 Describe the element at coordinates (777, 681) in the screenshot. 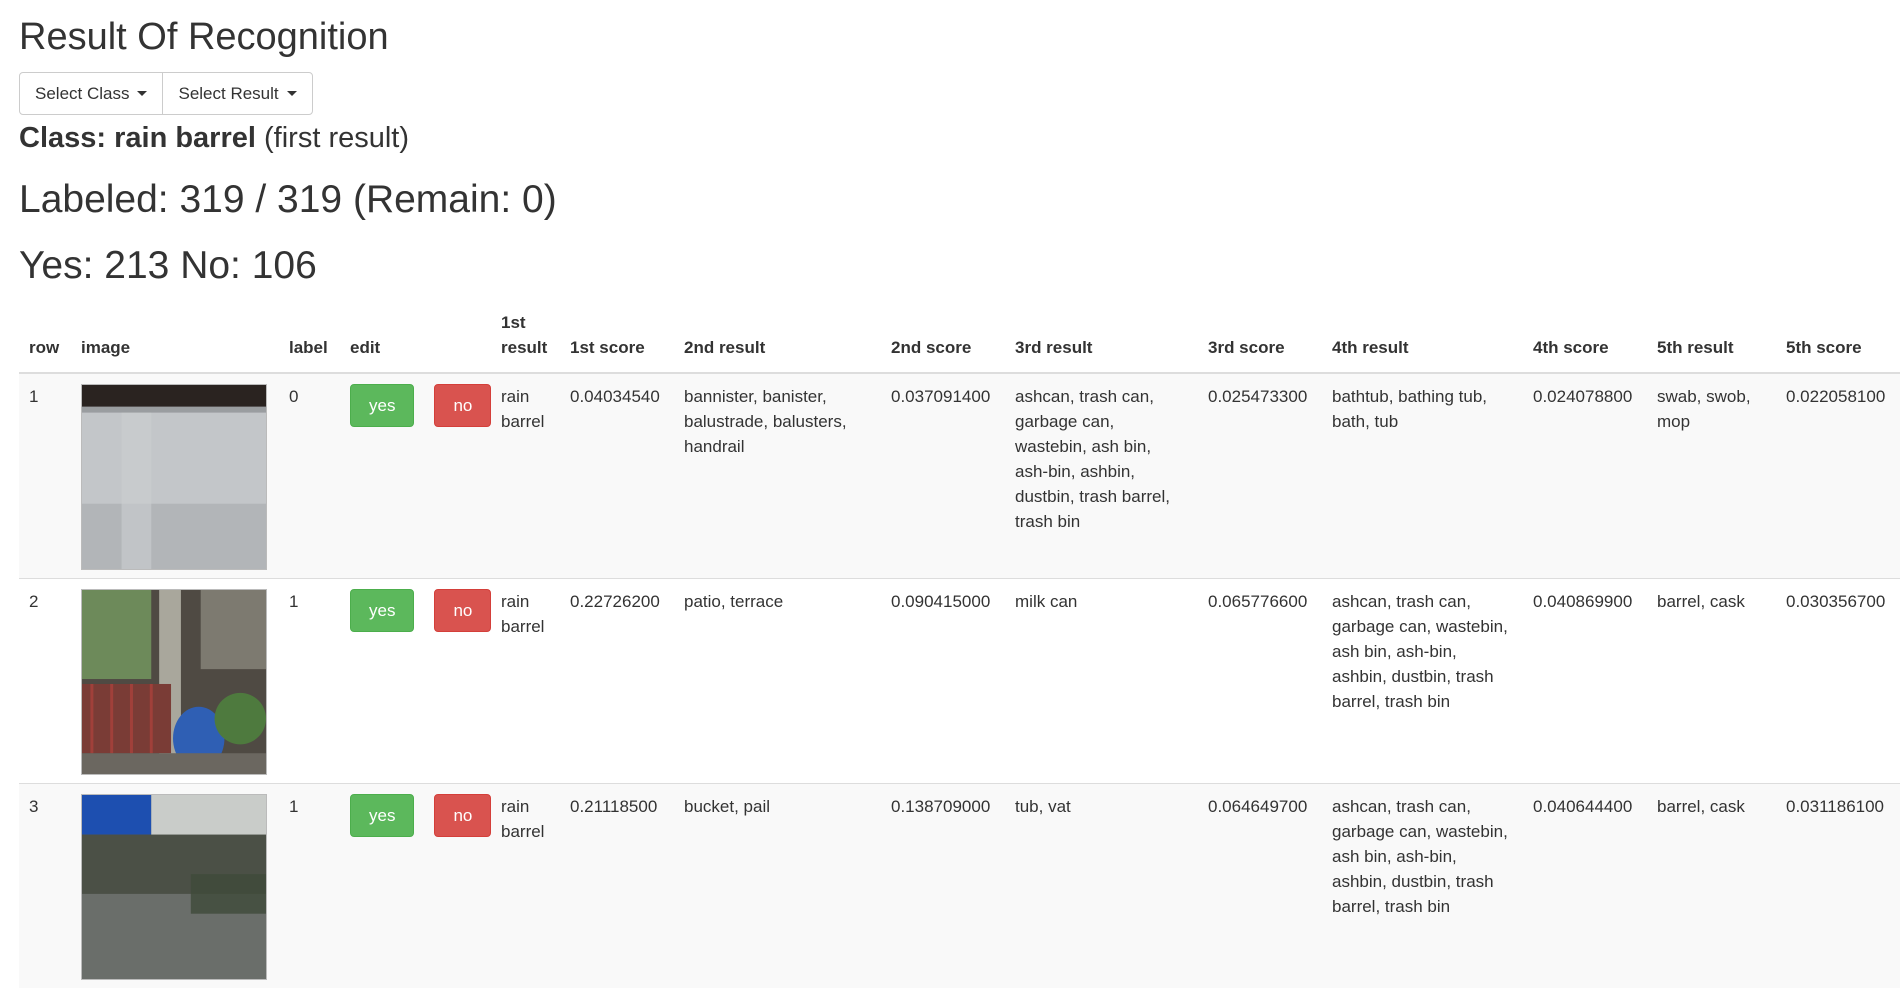

I see `result-2: patio, terrace` at that location.